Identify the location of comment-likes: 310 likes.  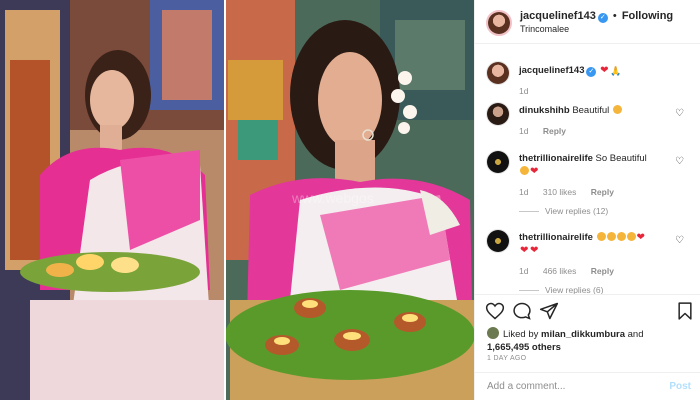
(560, 192).